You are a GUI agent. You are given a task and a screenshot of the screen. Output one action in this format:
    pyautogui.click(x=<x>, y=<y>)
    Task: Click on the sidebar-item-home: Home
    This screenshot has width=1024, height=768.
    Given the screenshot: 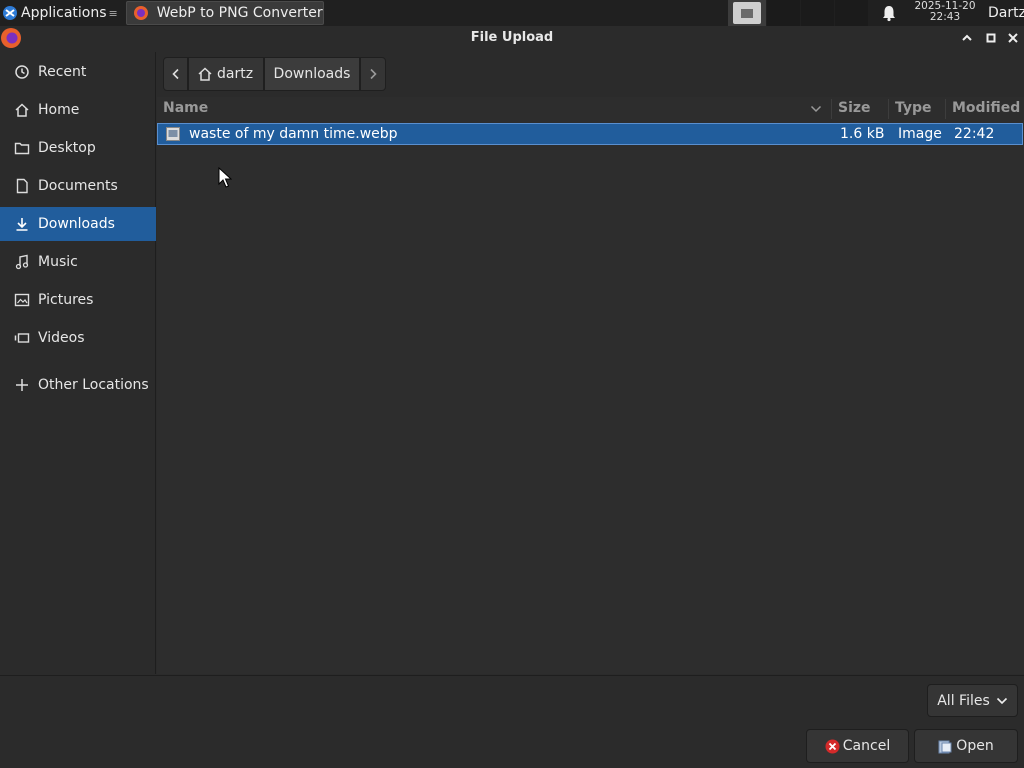 What is the action you would take?
    pyautogui.click(x=78, y=110)
    